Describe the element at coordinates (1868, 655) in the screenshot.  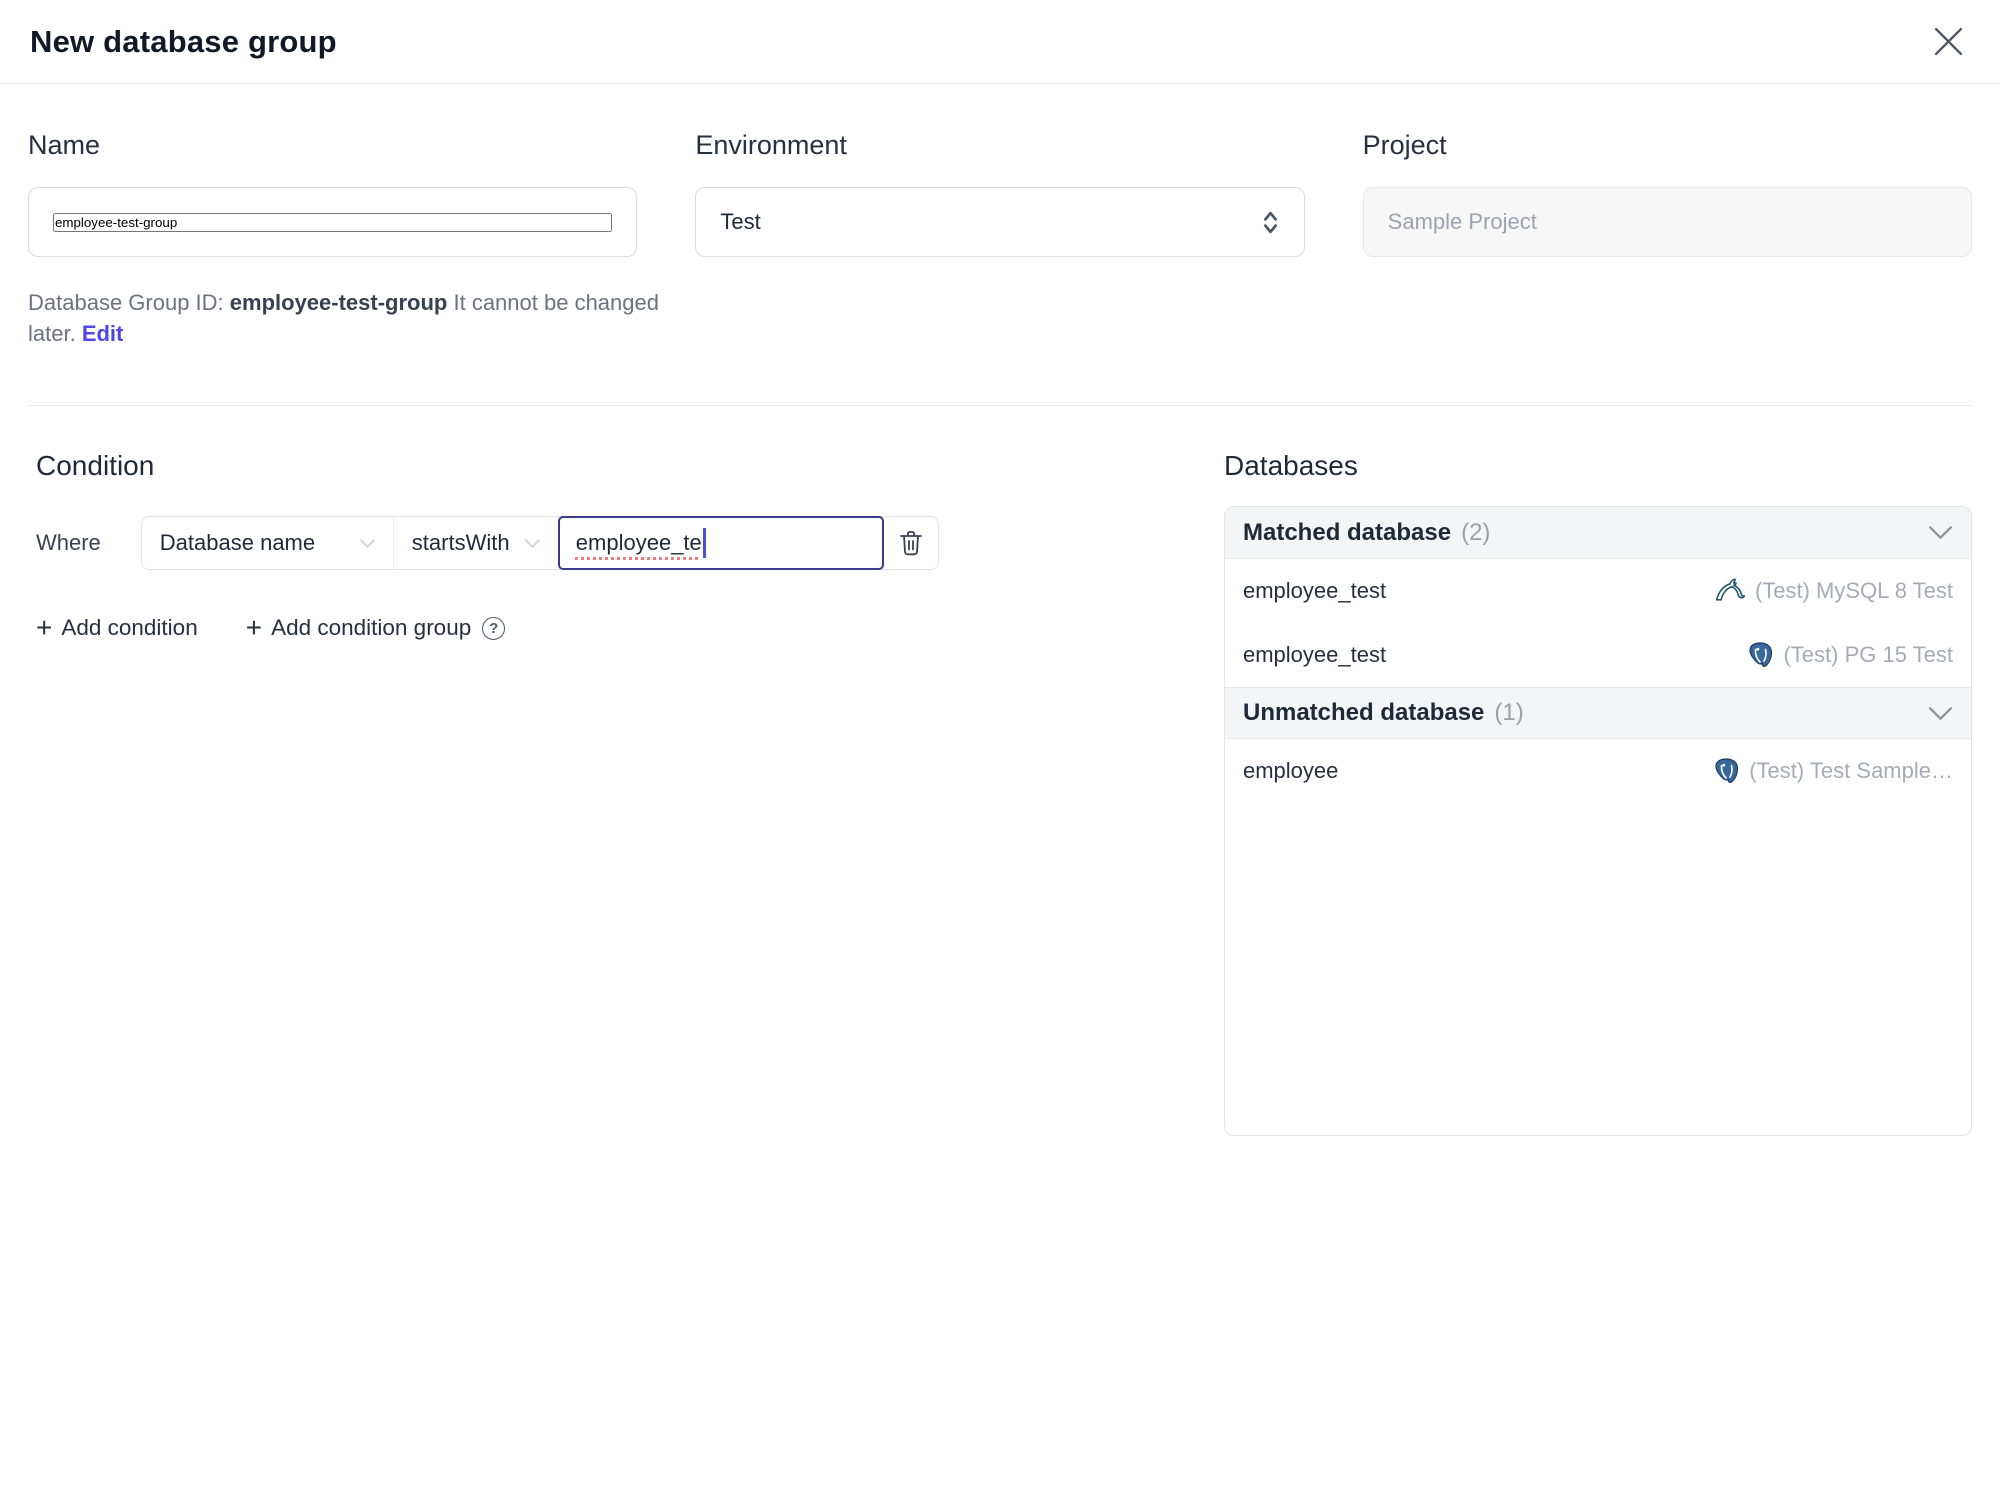
I see `instance-name: (Test) PG 15 Test` at that location.